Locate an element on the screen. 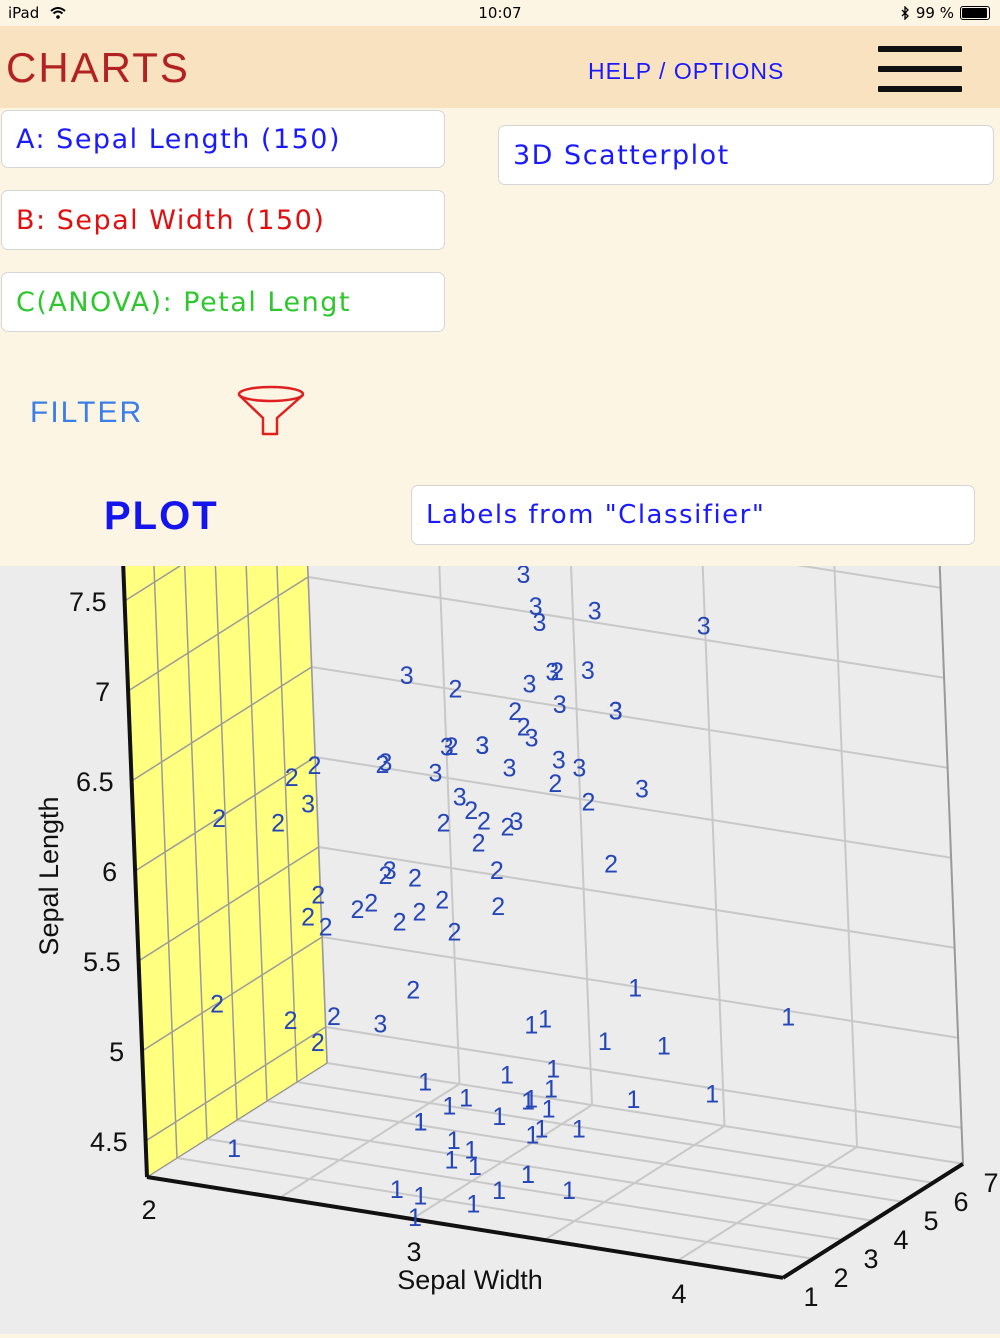  battery-percent: 99 % is located at coordinates (934, 13).